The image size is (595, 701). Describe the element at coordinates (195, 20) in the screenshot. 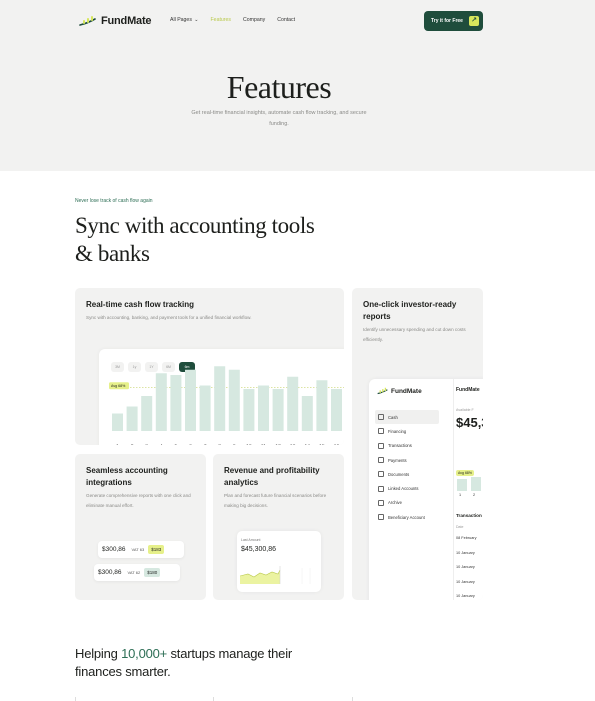

I see `chevron-down-icon: ⌄` at that location.